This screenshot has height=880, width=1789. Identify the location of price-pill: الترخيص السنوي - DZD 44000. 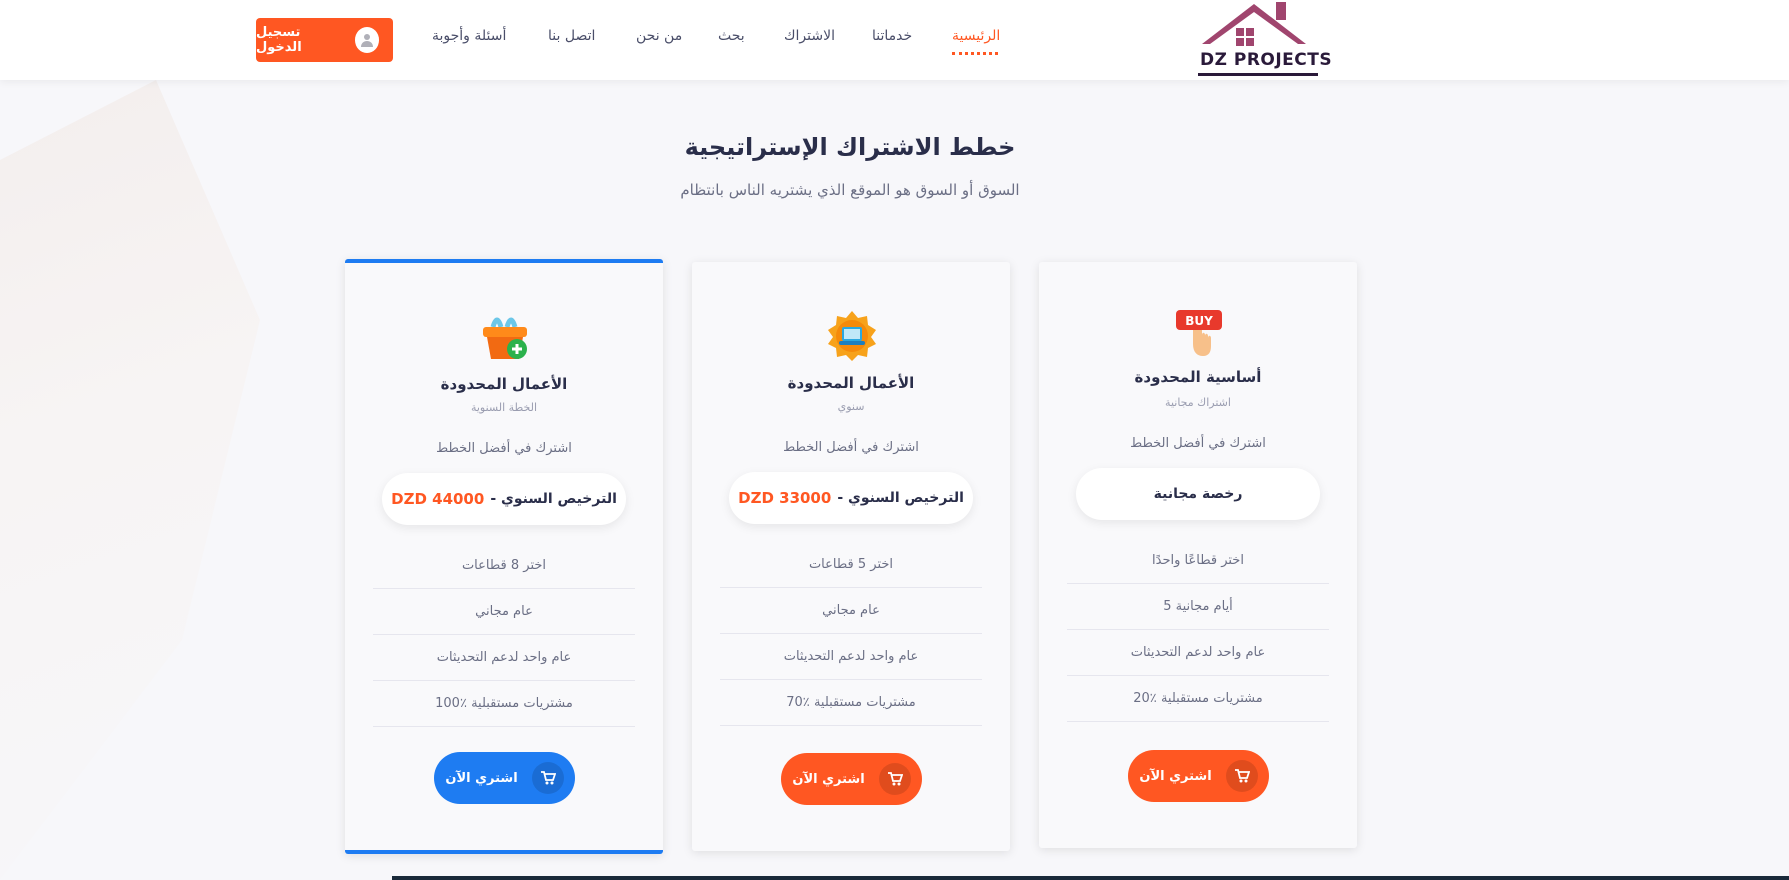
(504, 499).